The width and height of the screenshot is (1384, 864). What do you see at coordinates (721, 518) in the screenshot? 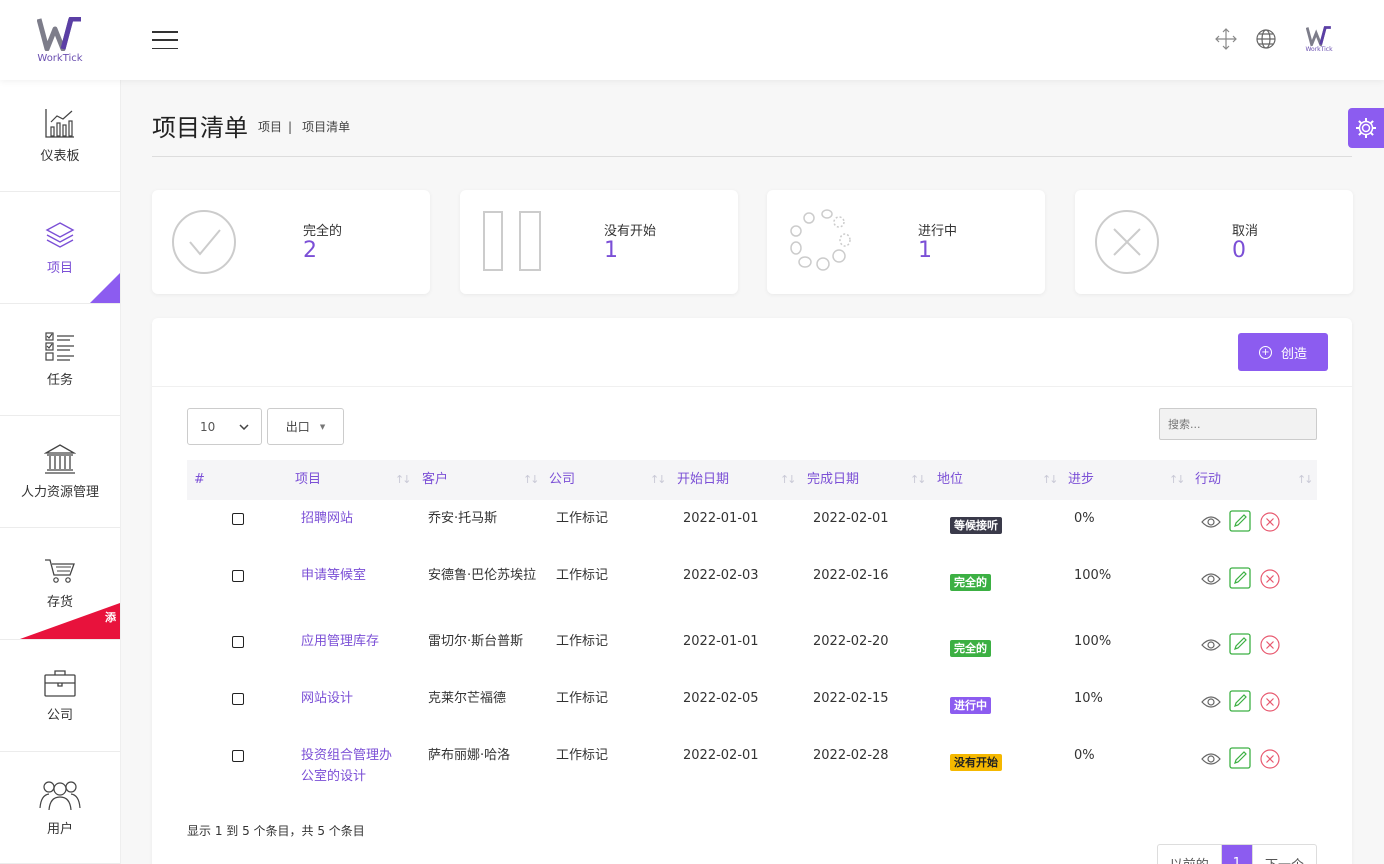
I see `start-date-cell: 2022-01-01` at bounding box center [721, 518].